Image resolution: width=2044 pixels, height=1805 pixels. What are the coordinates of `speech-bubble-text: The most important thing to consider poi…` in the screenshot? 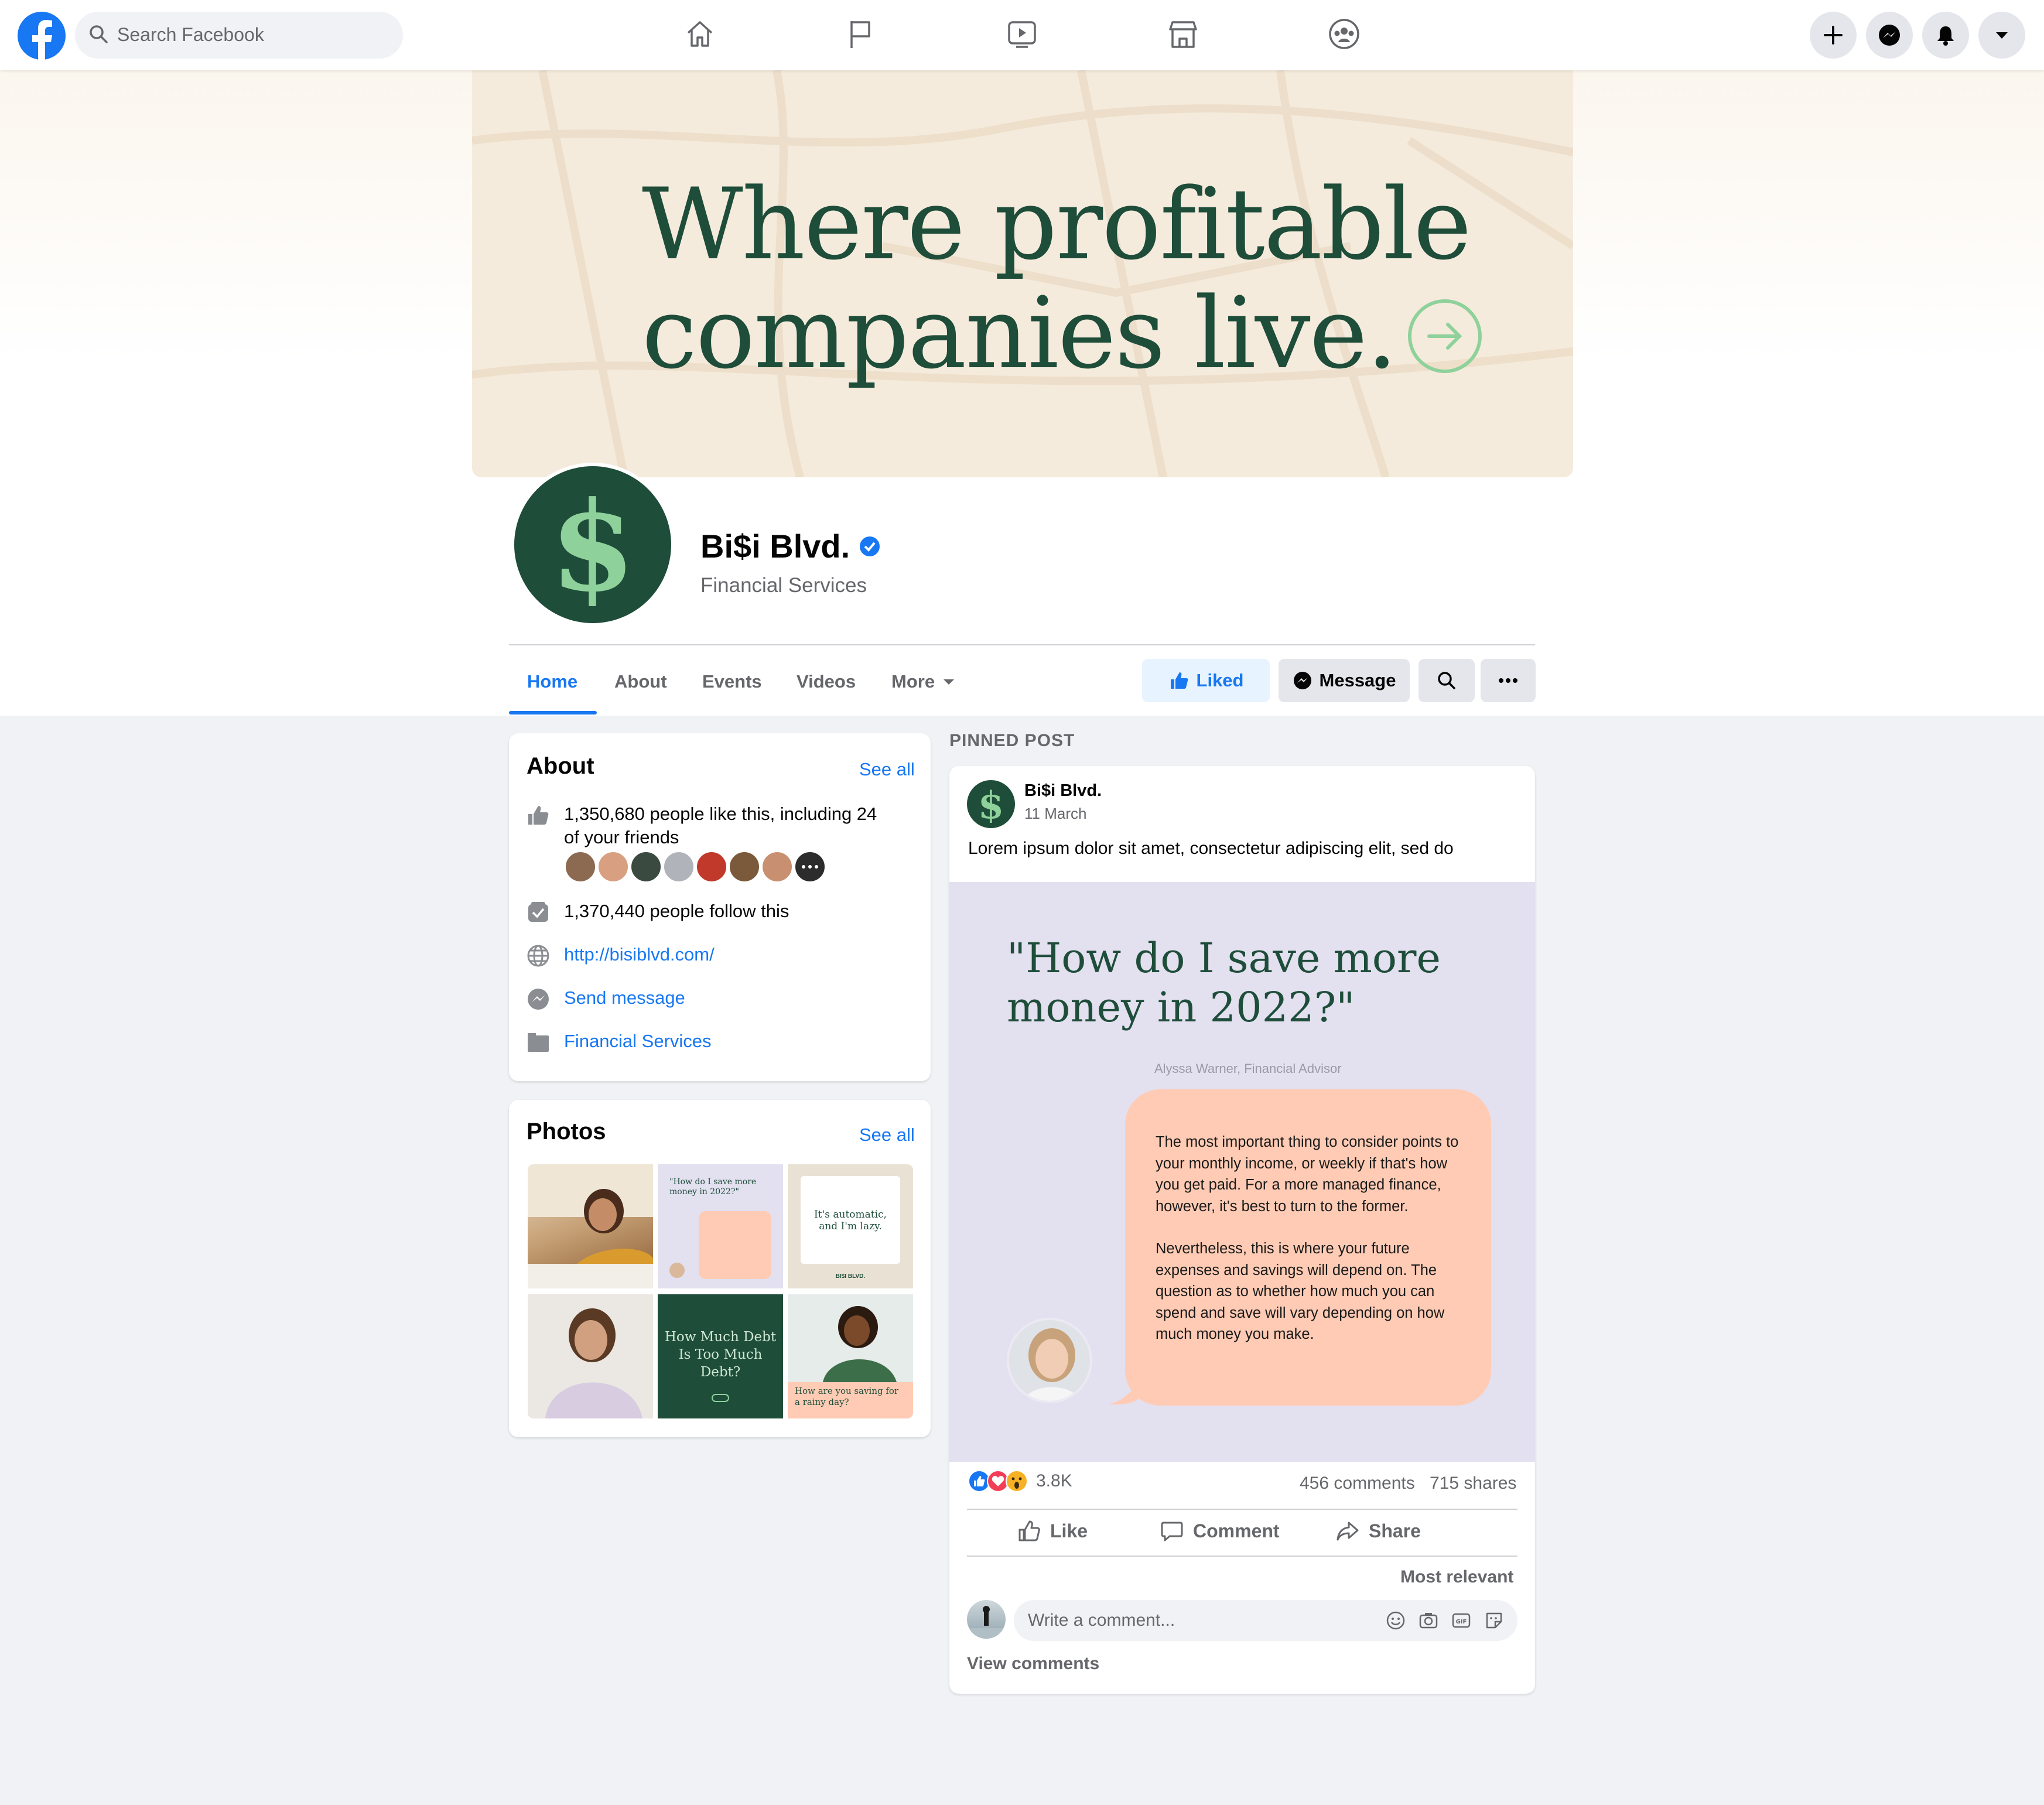 It's located at (1314, 1238).